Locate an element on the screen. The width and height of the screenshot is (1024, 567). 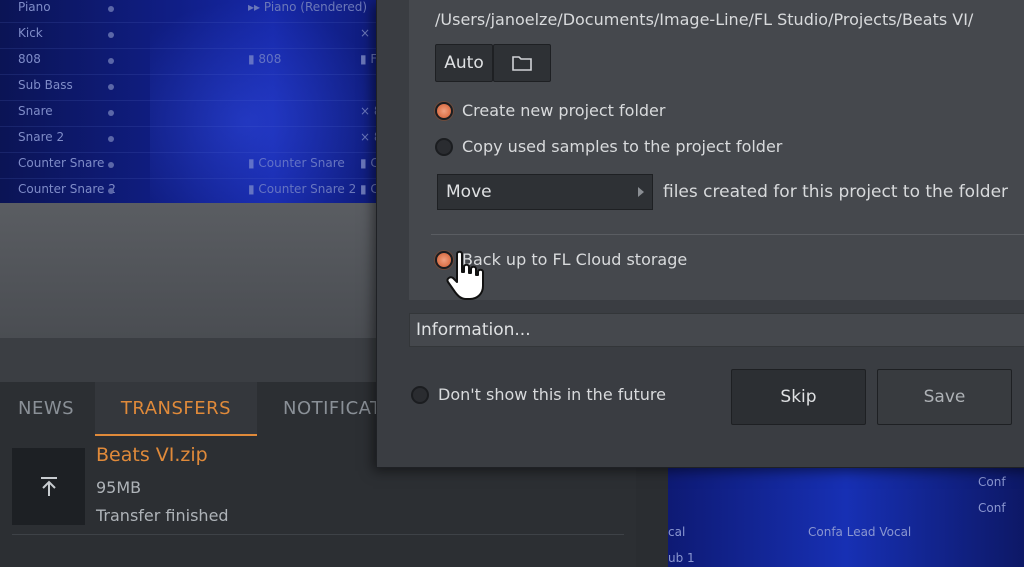
channel-rack-row: 808 ▮ 808 ▮ F is located at coordinates (195, 61).